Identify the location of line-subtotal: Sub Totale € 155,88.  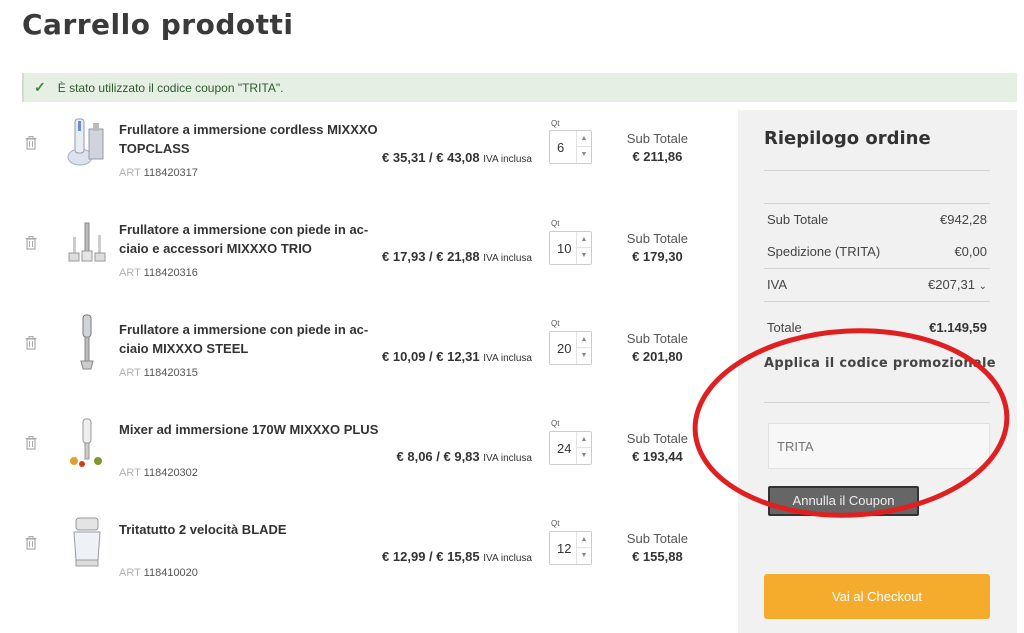
(657, 547).